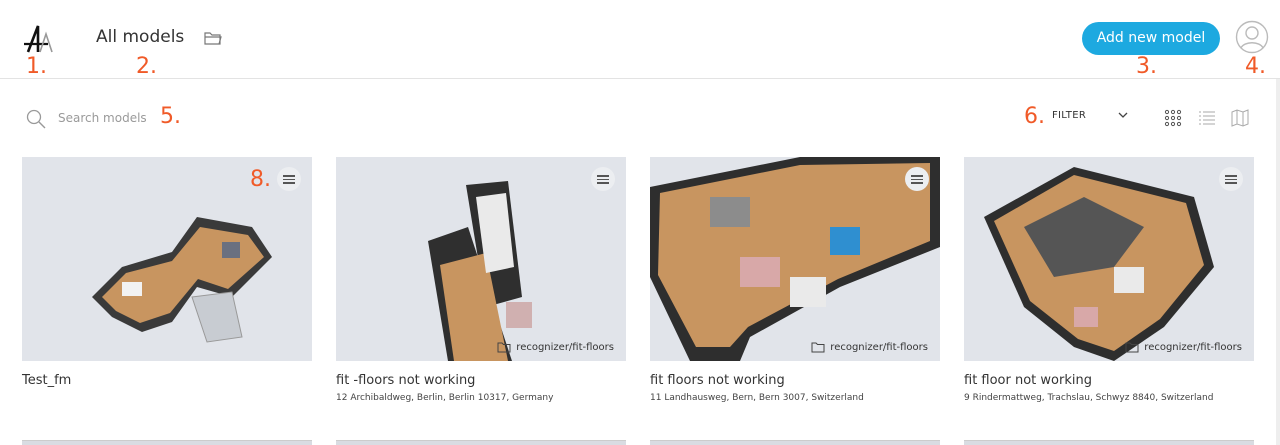  Describe the element at coordinates (1123, 115) in the screenshot. I see `chevron-down-icon` at that location.